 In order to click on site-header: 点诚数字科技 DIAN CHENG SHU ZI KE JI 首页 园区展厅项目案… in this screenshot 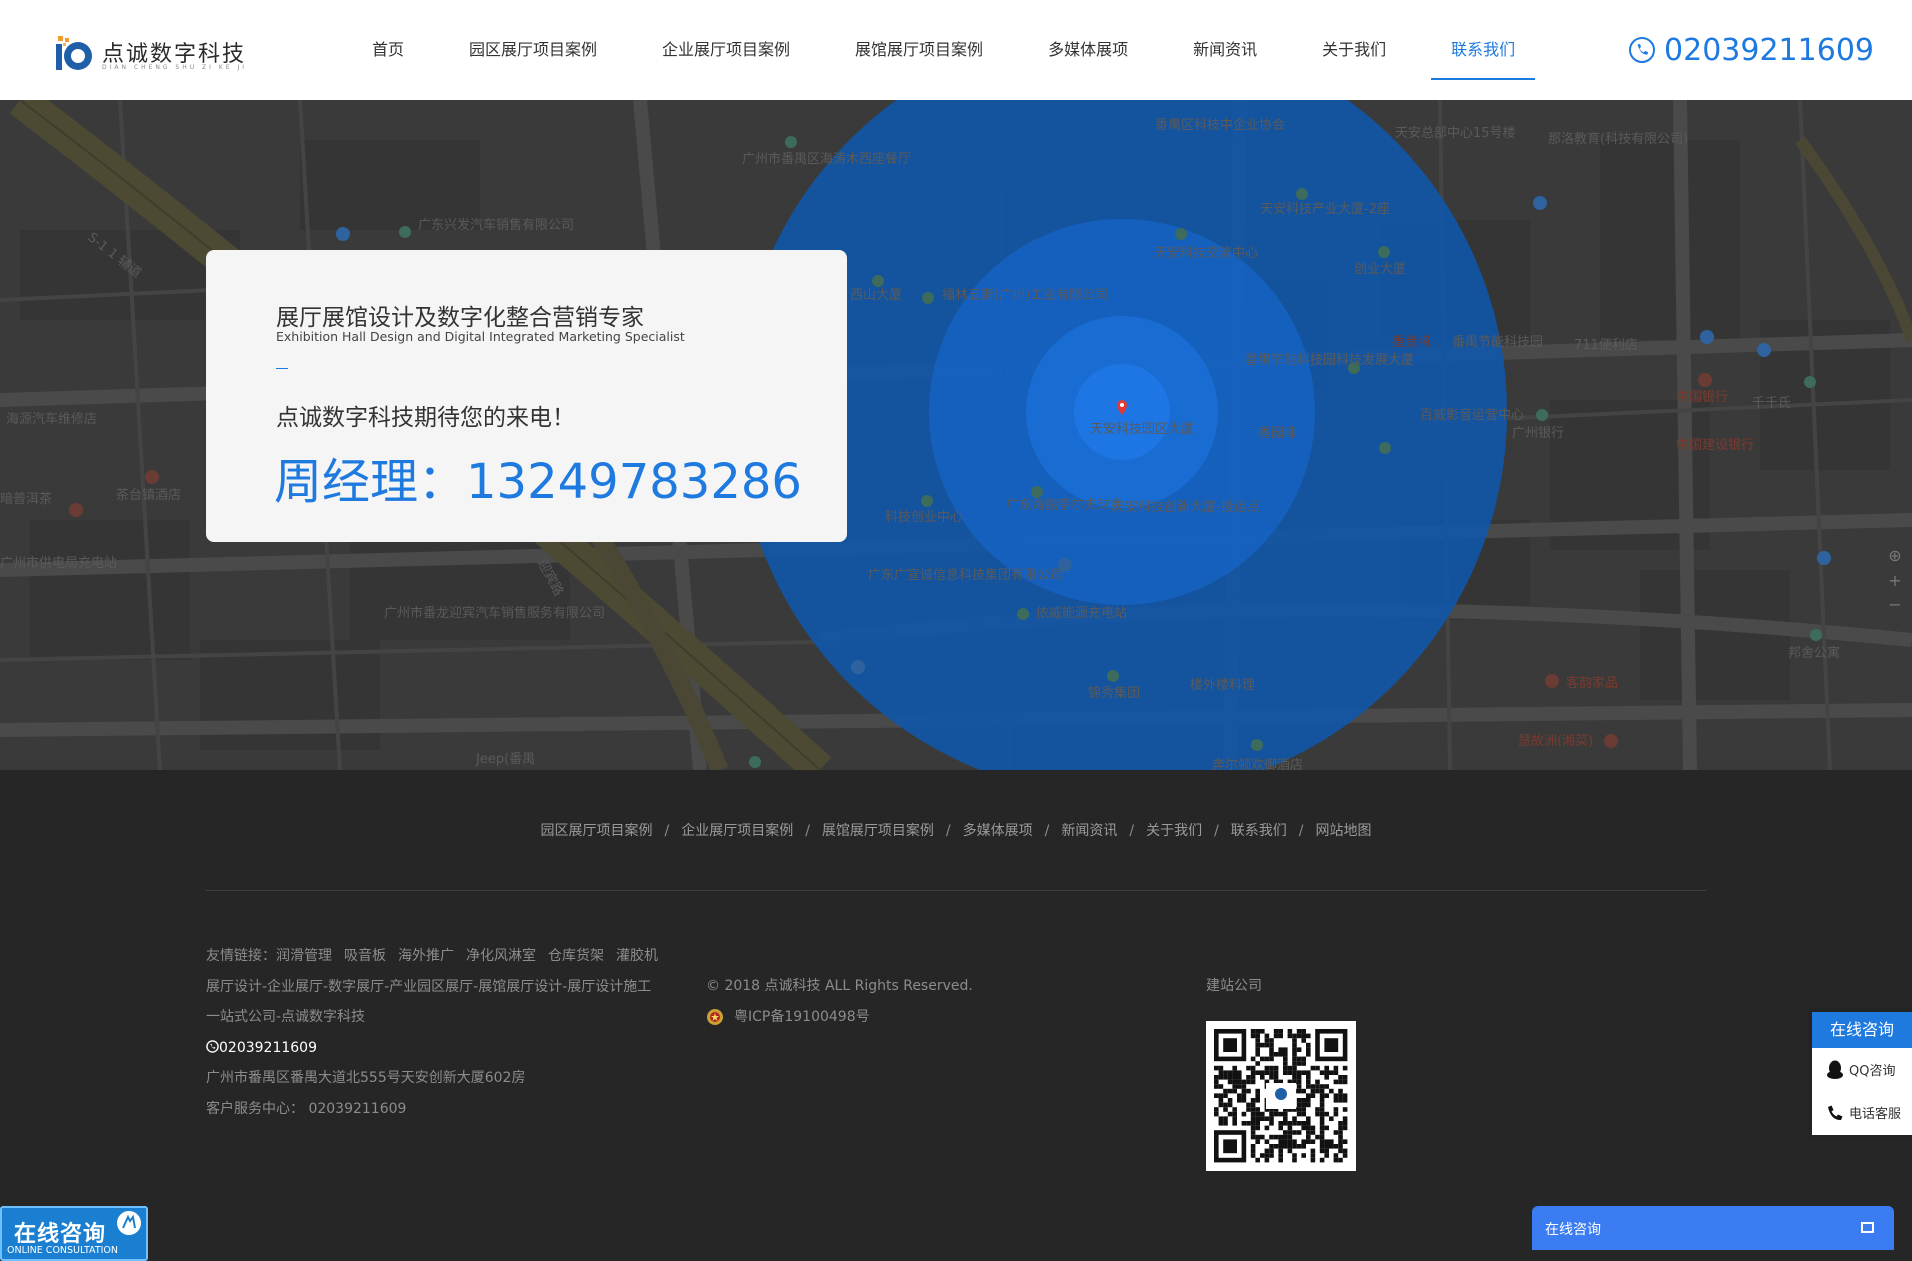, I will do `click(956, 50)`.